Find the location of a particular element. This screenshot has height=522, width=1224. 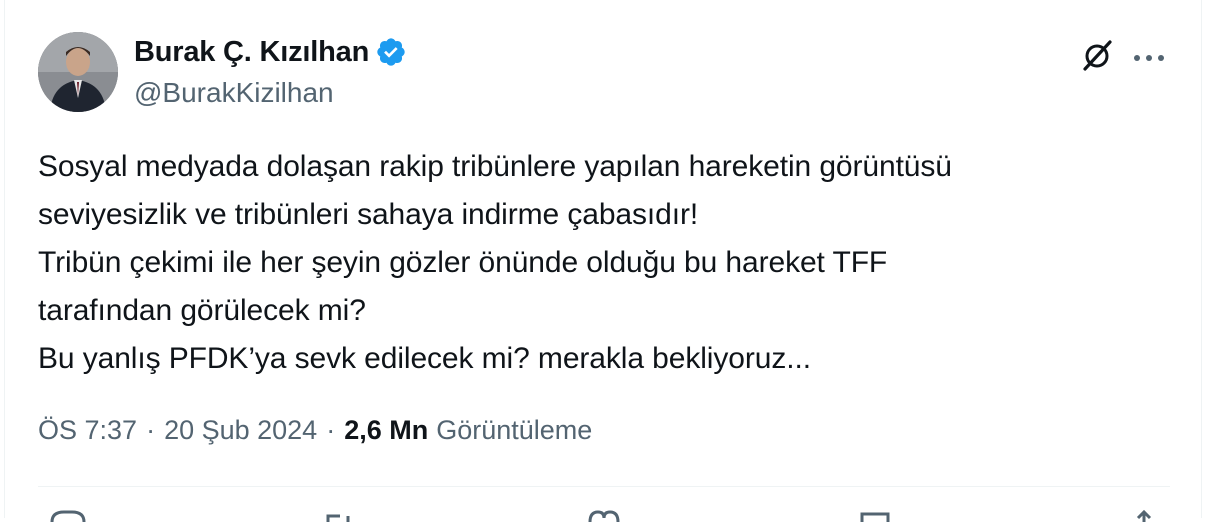

more-icon is located at coordinates (1149, 55).